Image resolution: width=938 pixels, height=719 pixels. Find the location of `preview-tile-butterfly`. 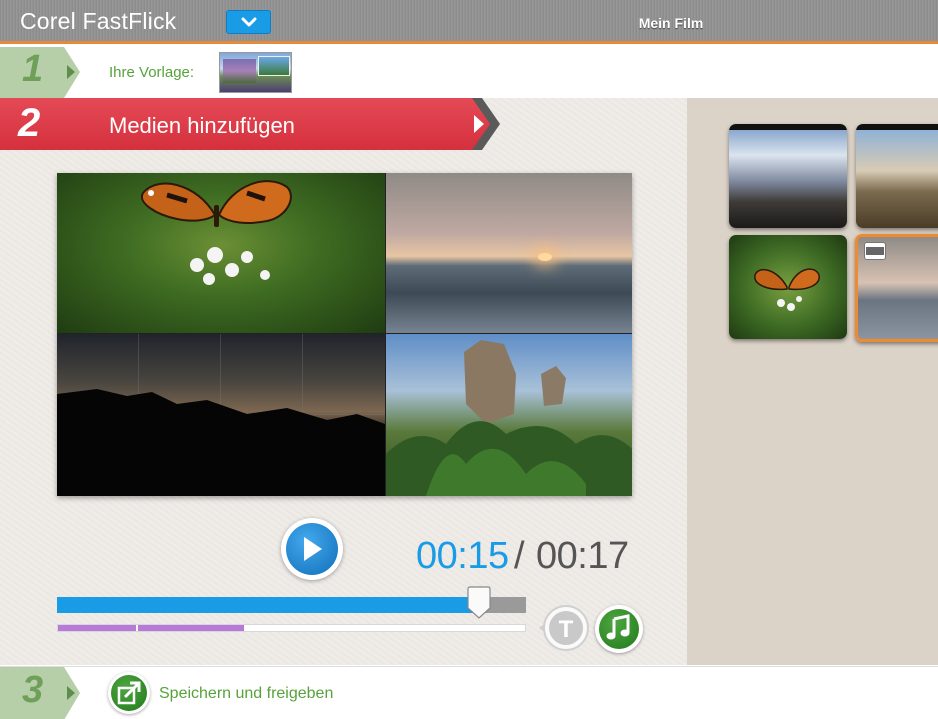

preview-tile-butterfly is located at coordinates (221, 253).